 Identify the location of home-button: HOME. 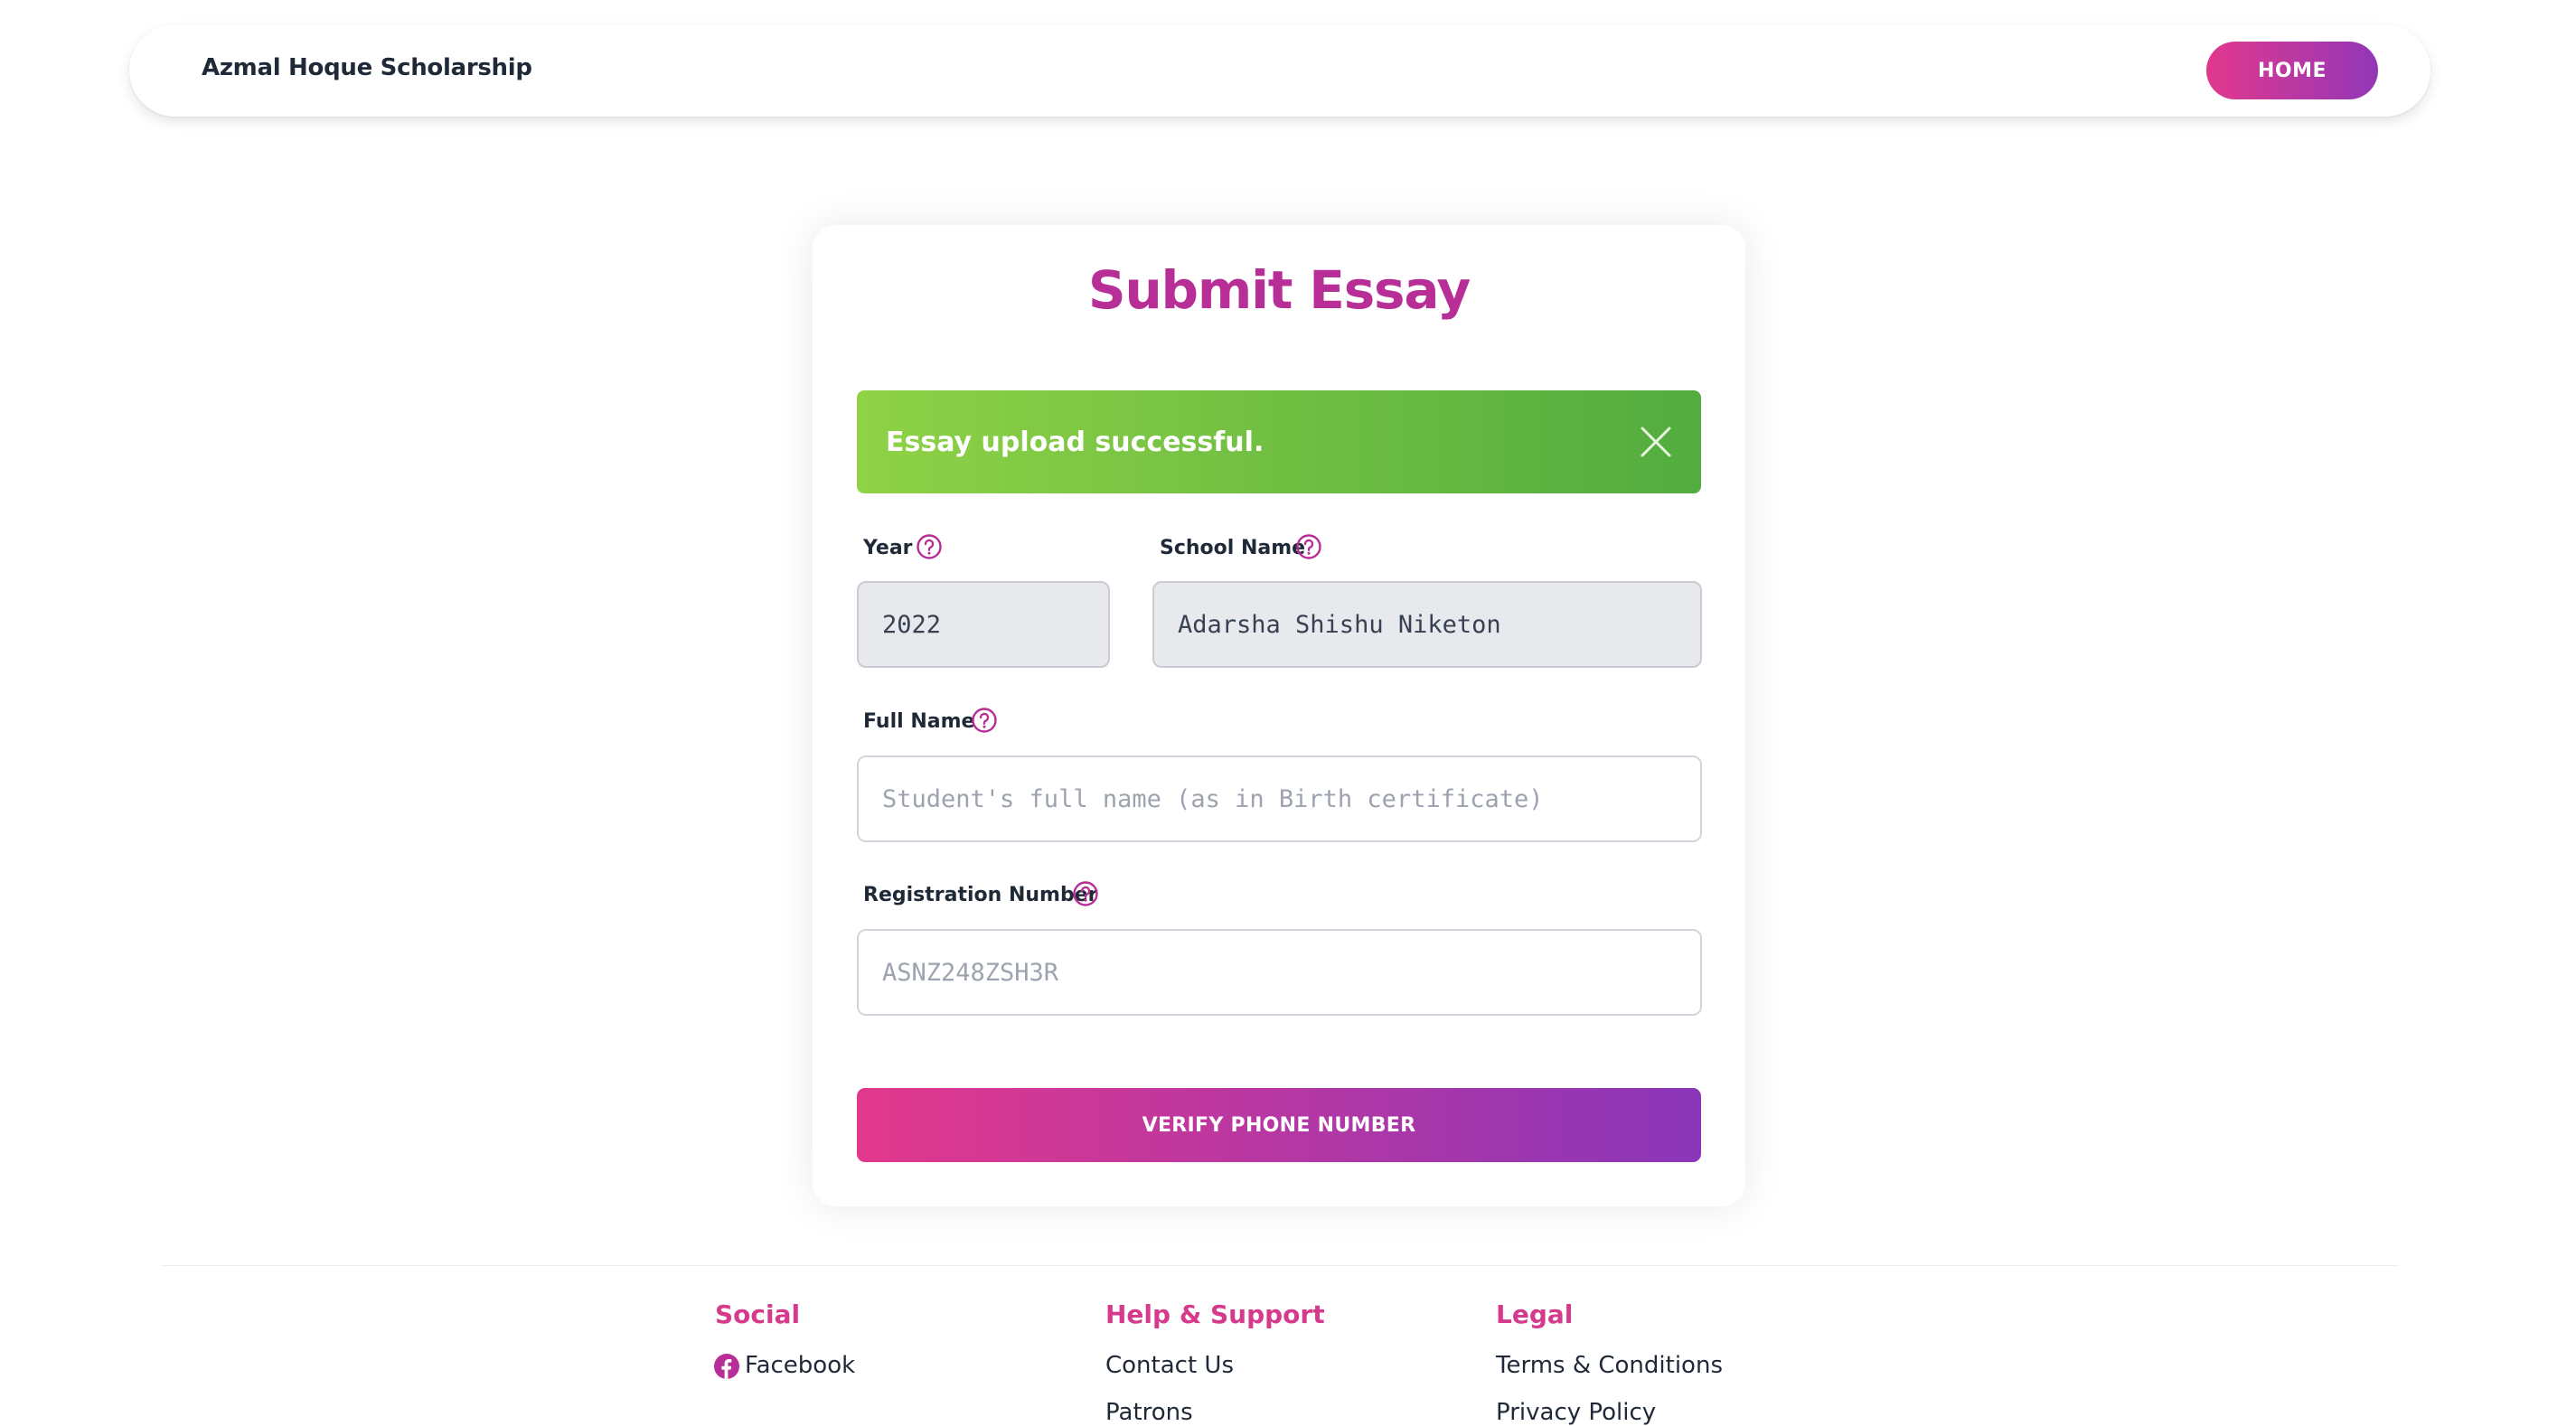
(2292, 70).